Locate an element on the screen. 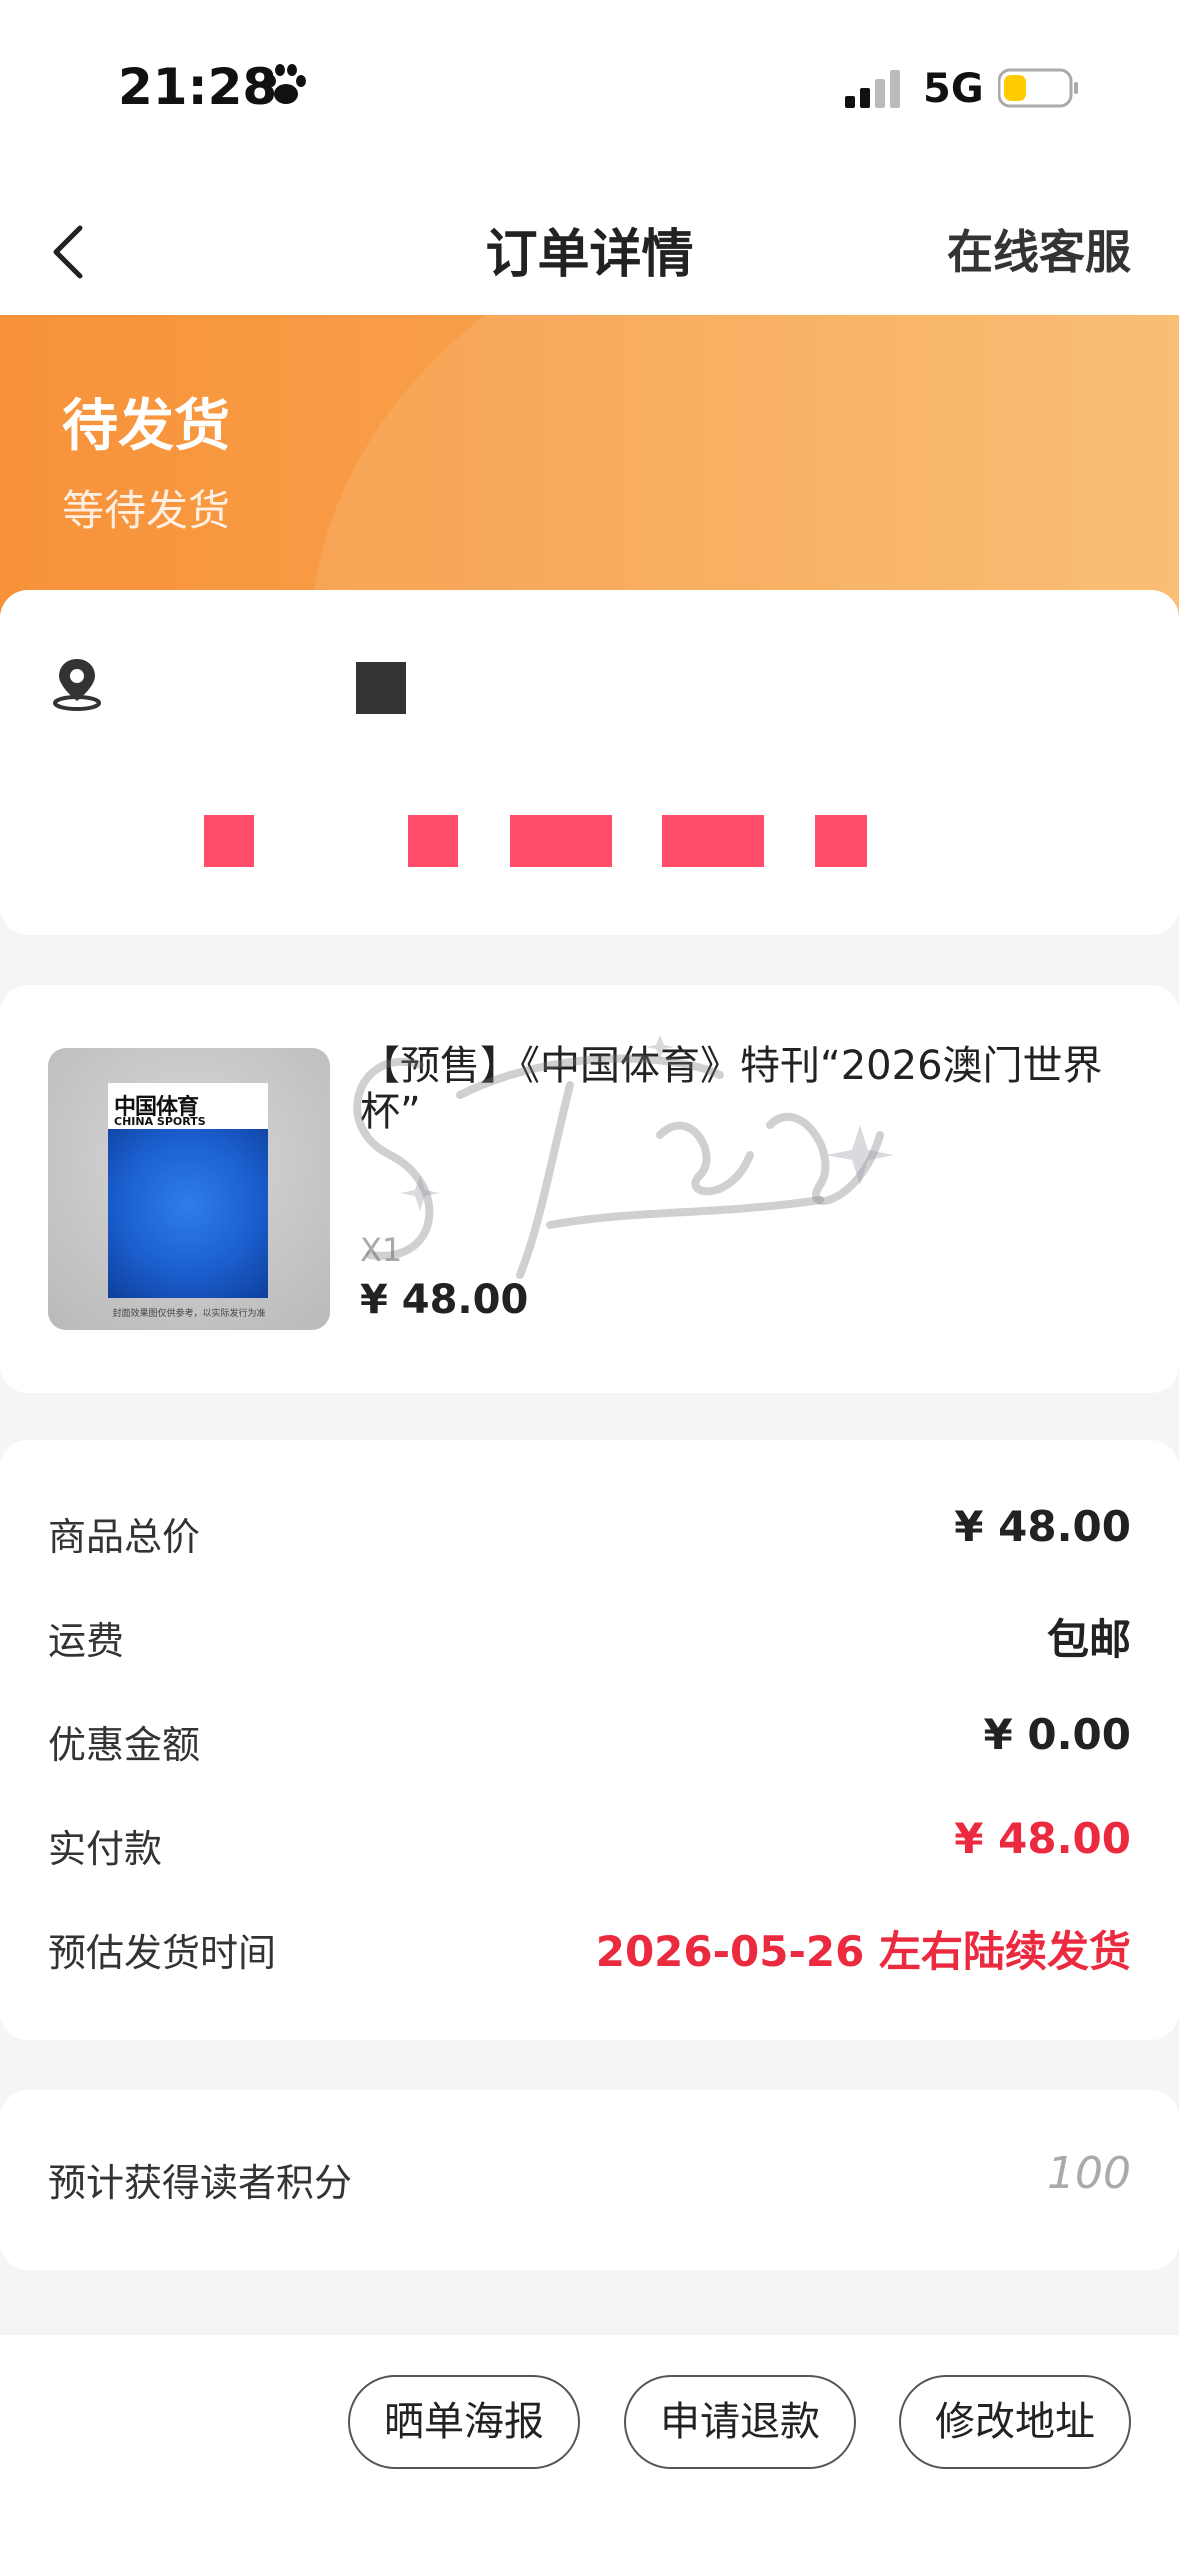  magazine-artwork is located at coordinates (188, 1213).